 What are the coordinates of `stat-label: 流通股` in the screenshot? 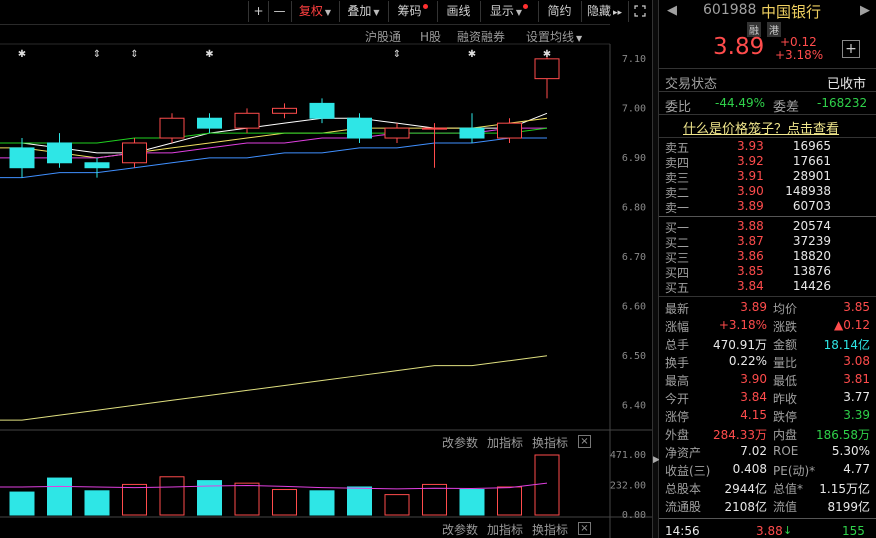 It's located at (683, 507).